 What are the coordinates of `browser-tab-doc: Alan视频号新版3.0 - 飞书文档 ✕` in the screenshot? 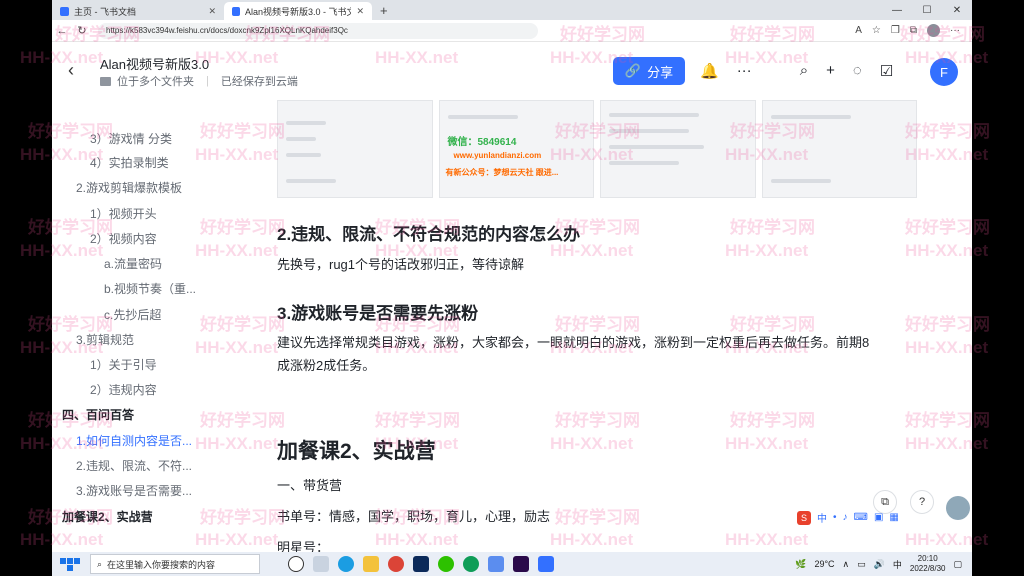 It's located at (298, 11).